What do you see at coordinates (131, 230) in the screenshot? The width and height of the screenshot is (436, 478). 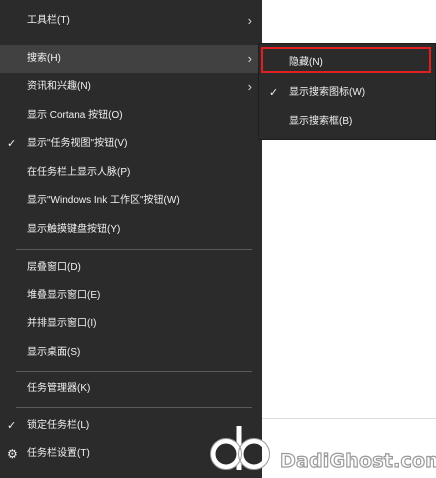 I see `menu-item-show-touch-keyboard-button: 显示触摸键盘按钮(Y)` at bounding box center [131, 230].